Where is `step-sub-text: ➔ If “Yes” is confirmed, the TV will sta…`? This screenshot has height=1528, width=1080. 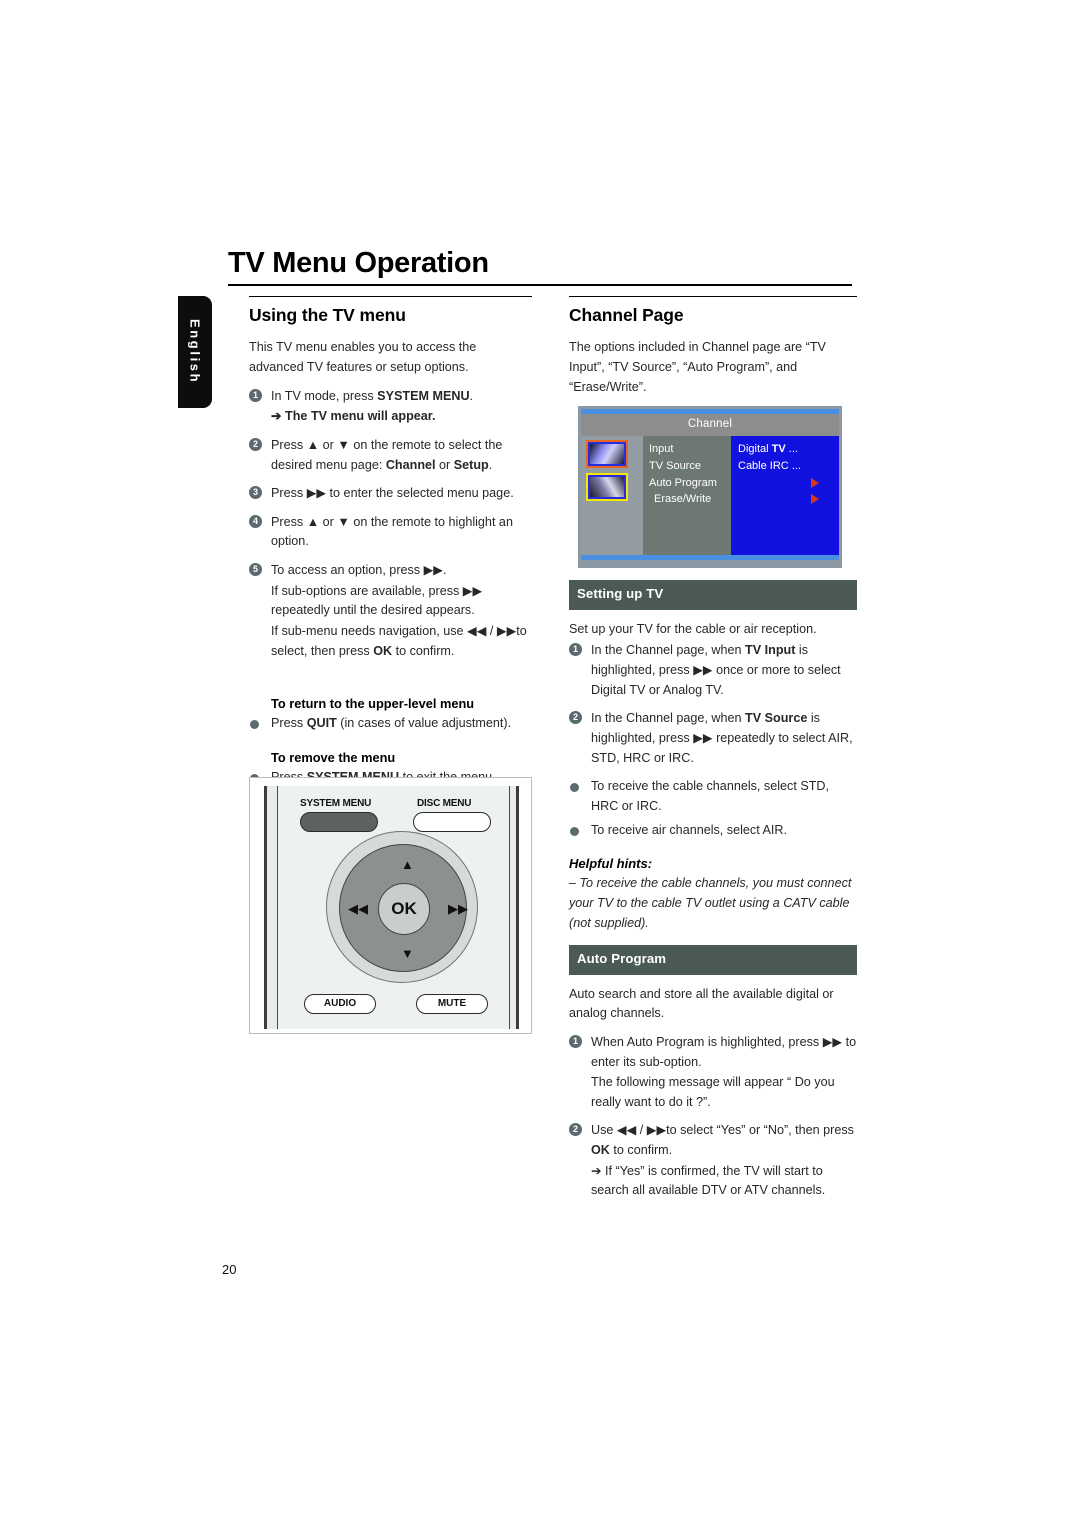 step-sub-text: ➔ If “Yes” is confirmed, the TV will sta… is located at coordinates (708, 1180).